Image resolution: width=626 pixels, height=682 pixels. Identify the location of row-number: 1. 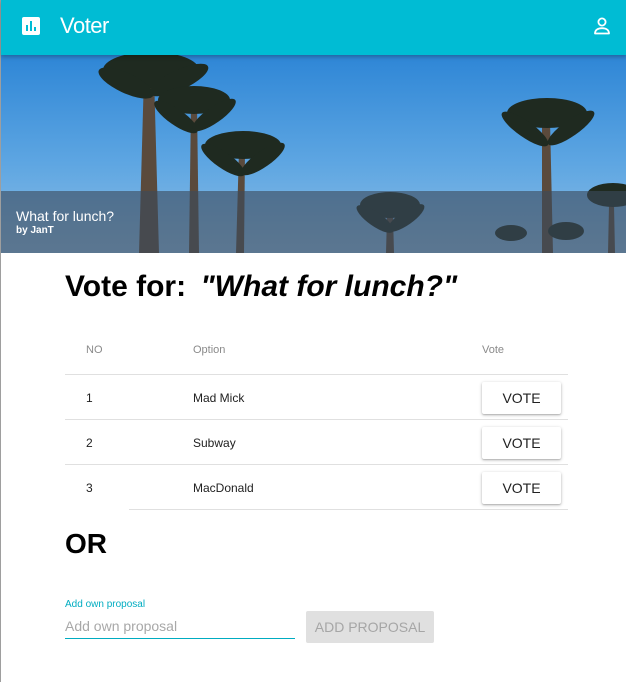
(89, 398).